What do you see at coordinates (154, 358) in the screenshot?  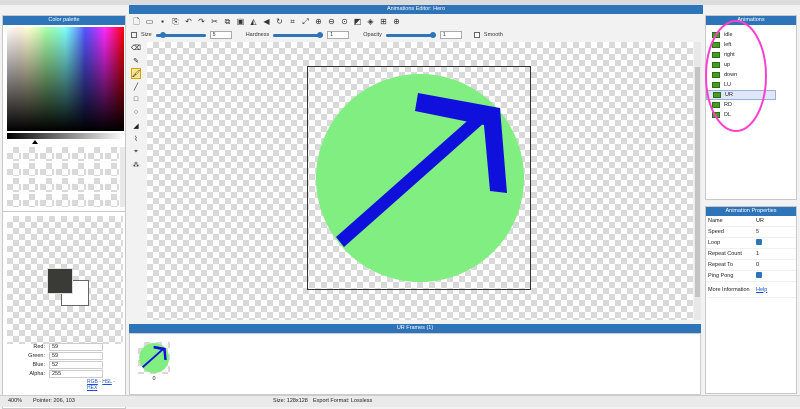 I see `frame-thumbnail` at bounding box center [154, 358].